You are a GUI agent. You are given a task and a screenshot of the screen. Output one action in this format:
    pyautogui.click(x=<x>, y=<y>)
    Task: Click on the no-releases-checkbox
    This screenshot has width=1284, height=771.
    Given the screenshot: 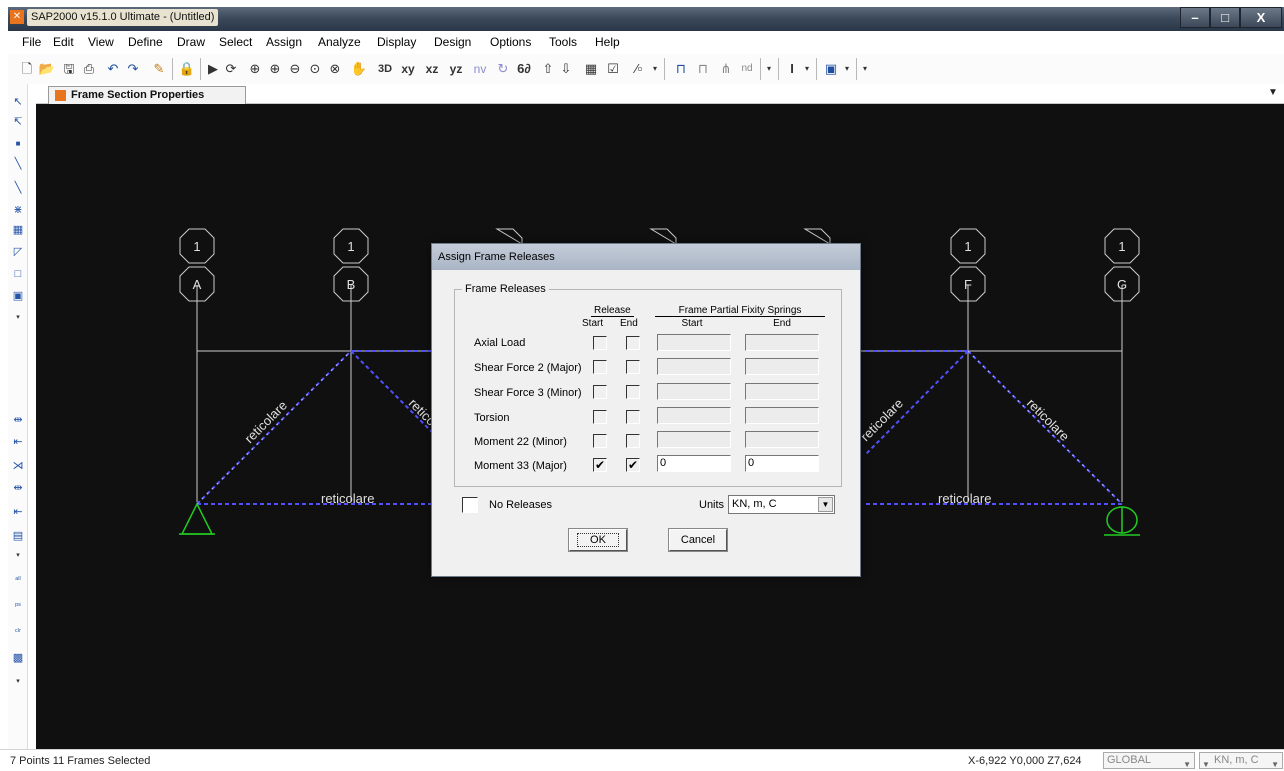 What is the action you would take?
    pyautogui.click(x=470, y=505)
    